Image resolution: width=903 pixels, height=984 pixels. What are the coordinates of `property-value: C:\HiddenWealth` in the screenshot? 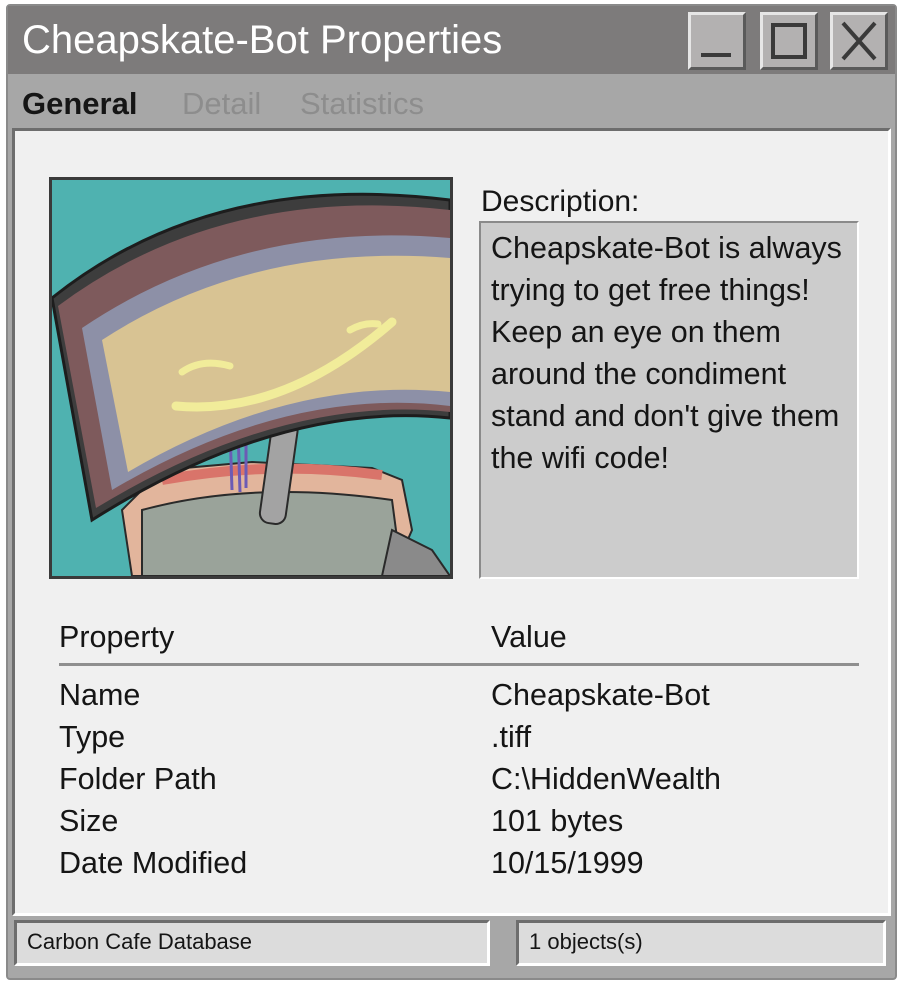 It's located at (606, 779).